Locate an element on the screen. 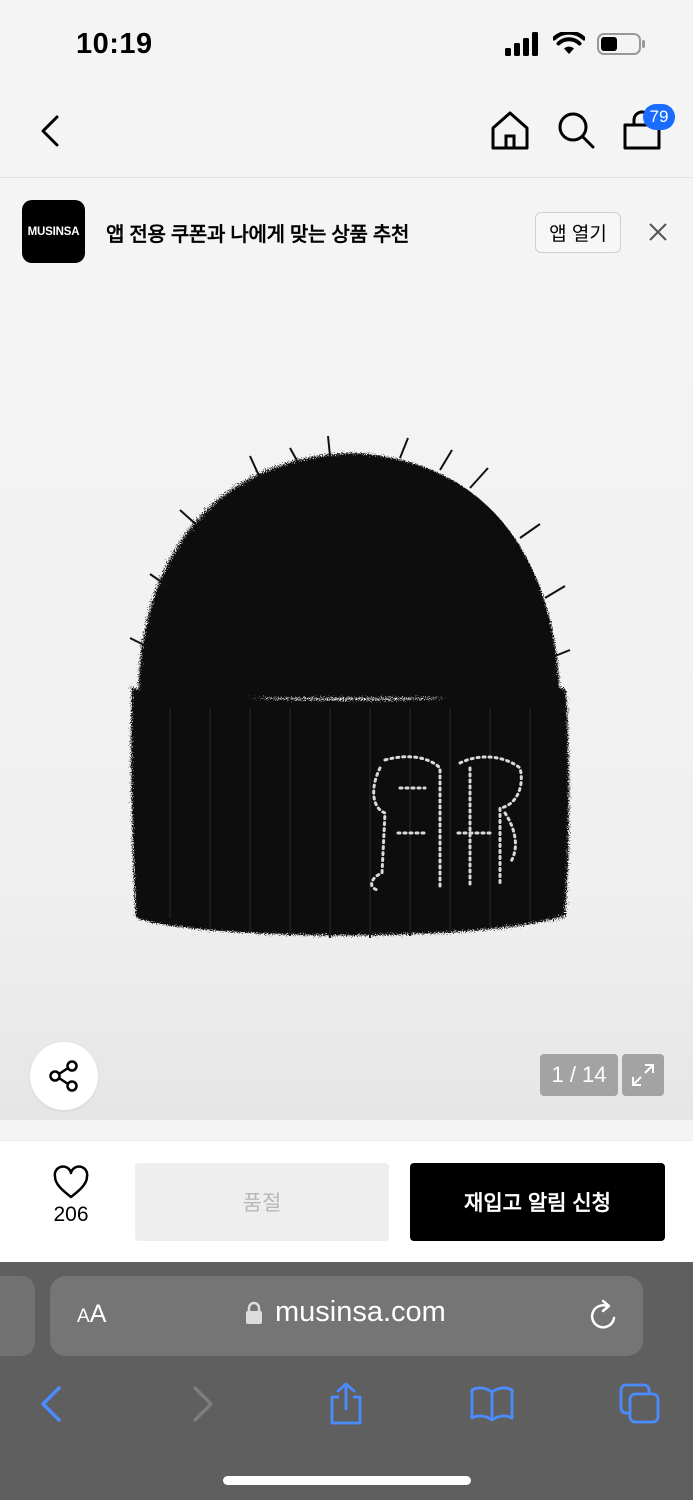 This screenshot has height=1500, width=693. status-bar: 10:19 is located at coordinates (346, 45).